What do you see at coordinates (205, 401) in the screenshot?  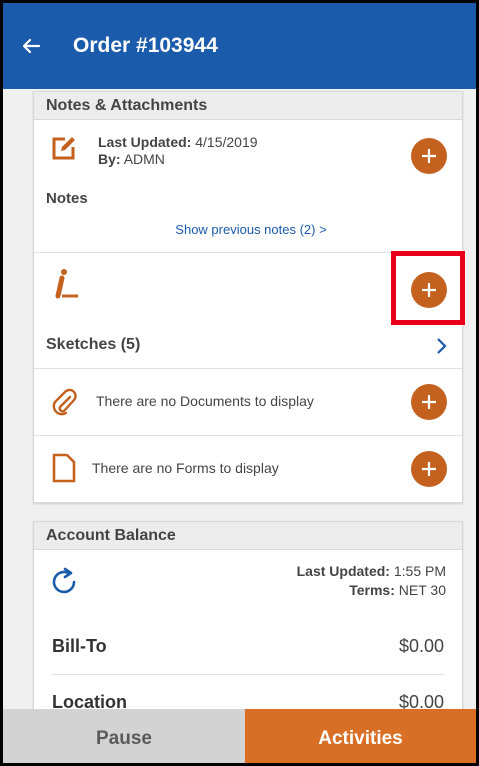 I see `documents-empty-text: There are no Documents to display` at bounding box center [205, 401].